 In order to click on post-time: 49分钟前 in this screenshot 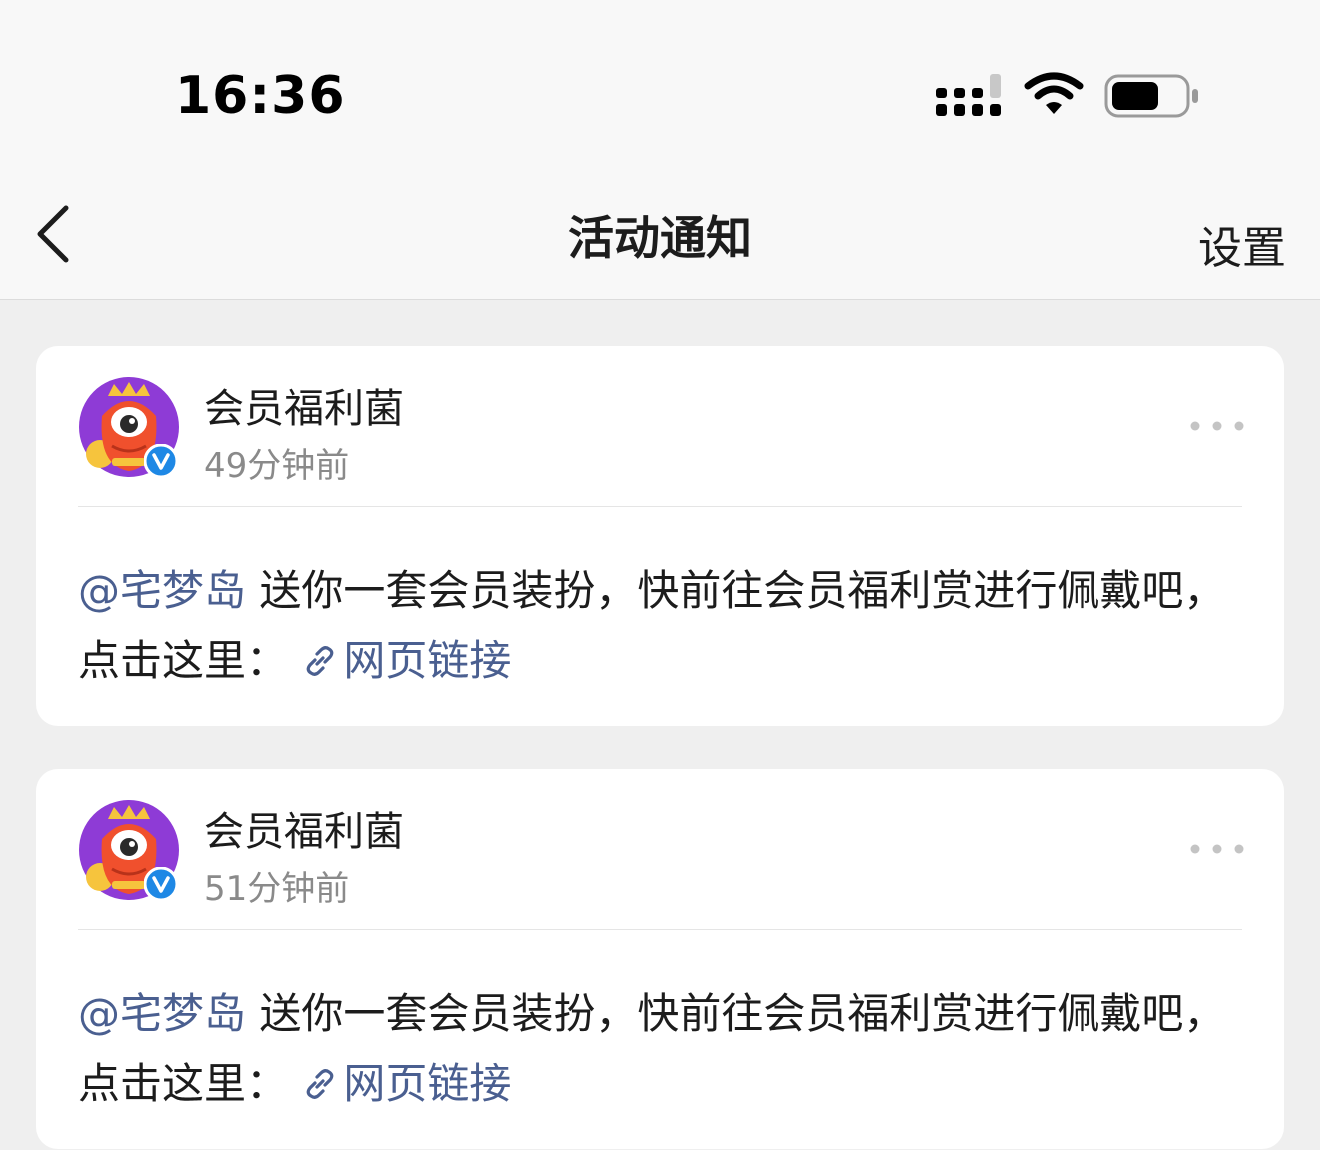, I will do `click(277, 466)`.